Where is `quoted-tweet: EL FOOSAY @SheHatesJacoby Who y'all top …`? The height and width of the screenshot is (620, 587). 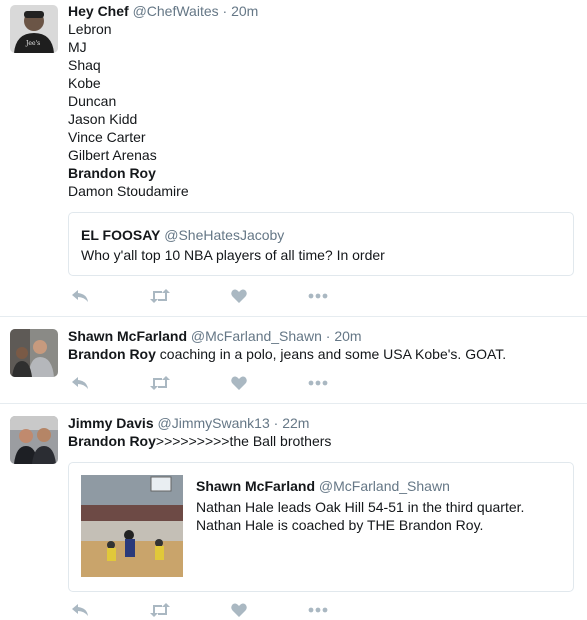
quoted-tweet: EL FOOSAY @SheHatesJacoby Who y'all top … is located at coordinates (321, 244).